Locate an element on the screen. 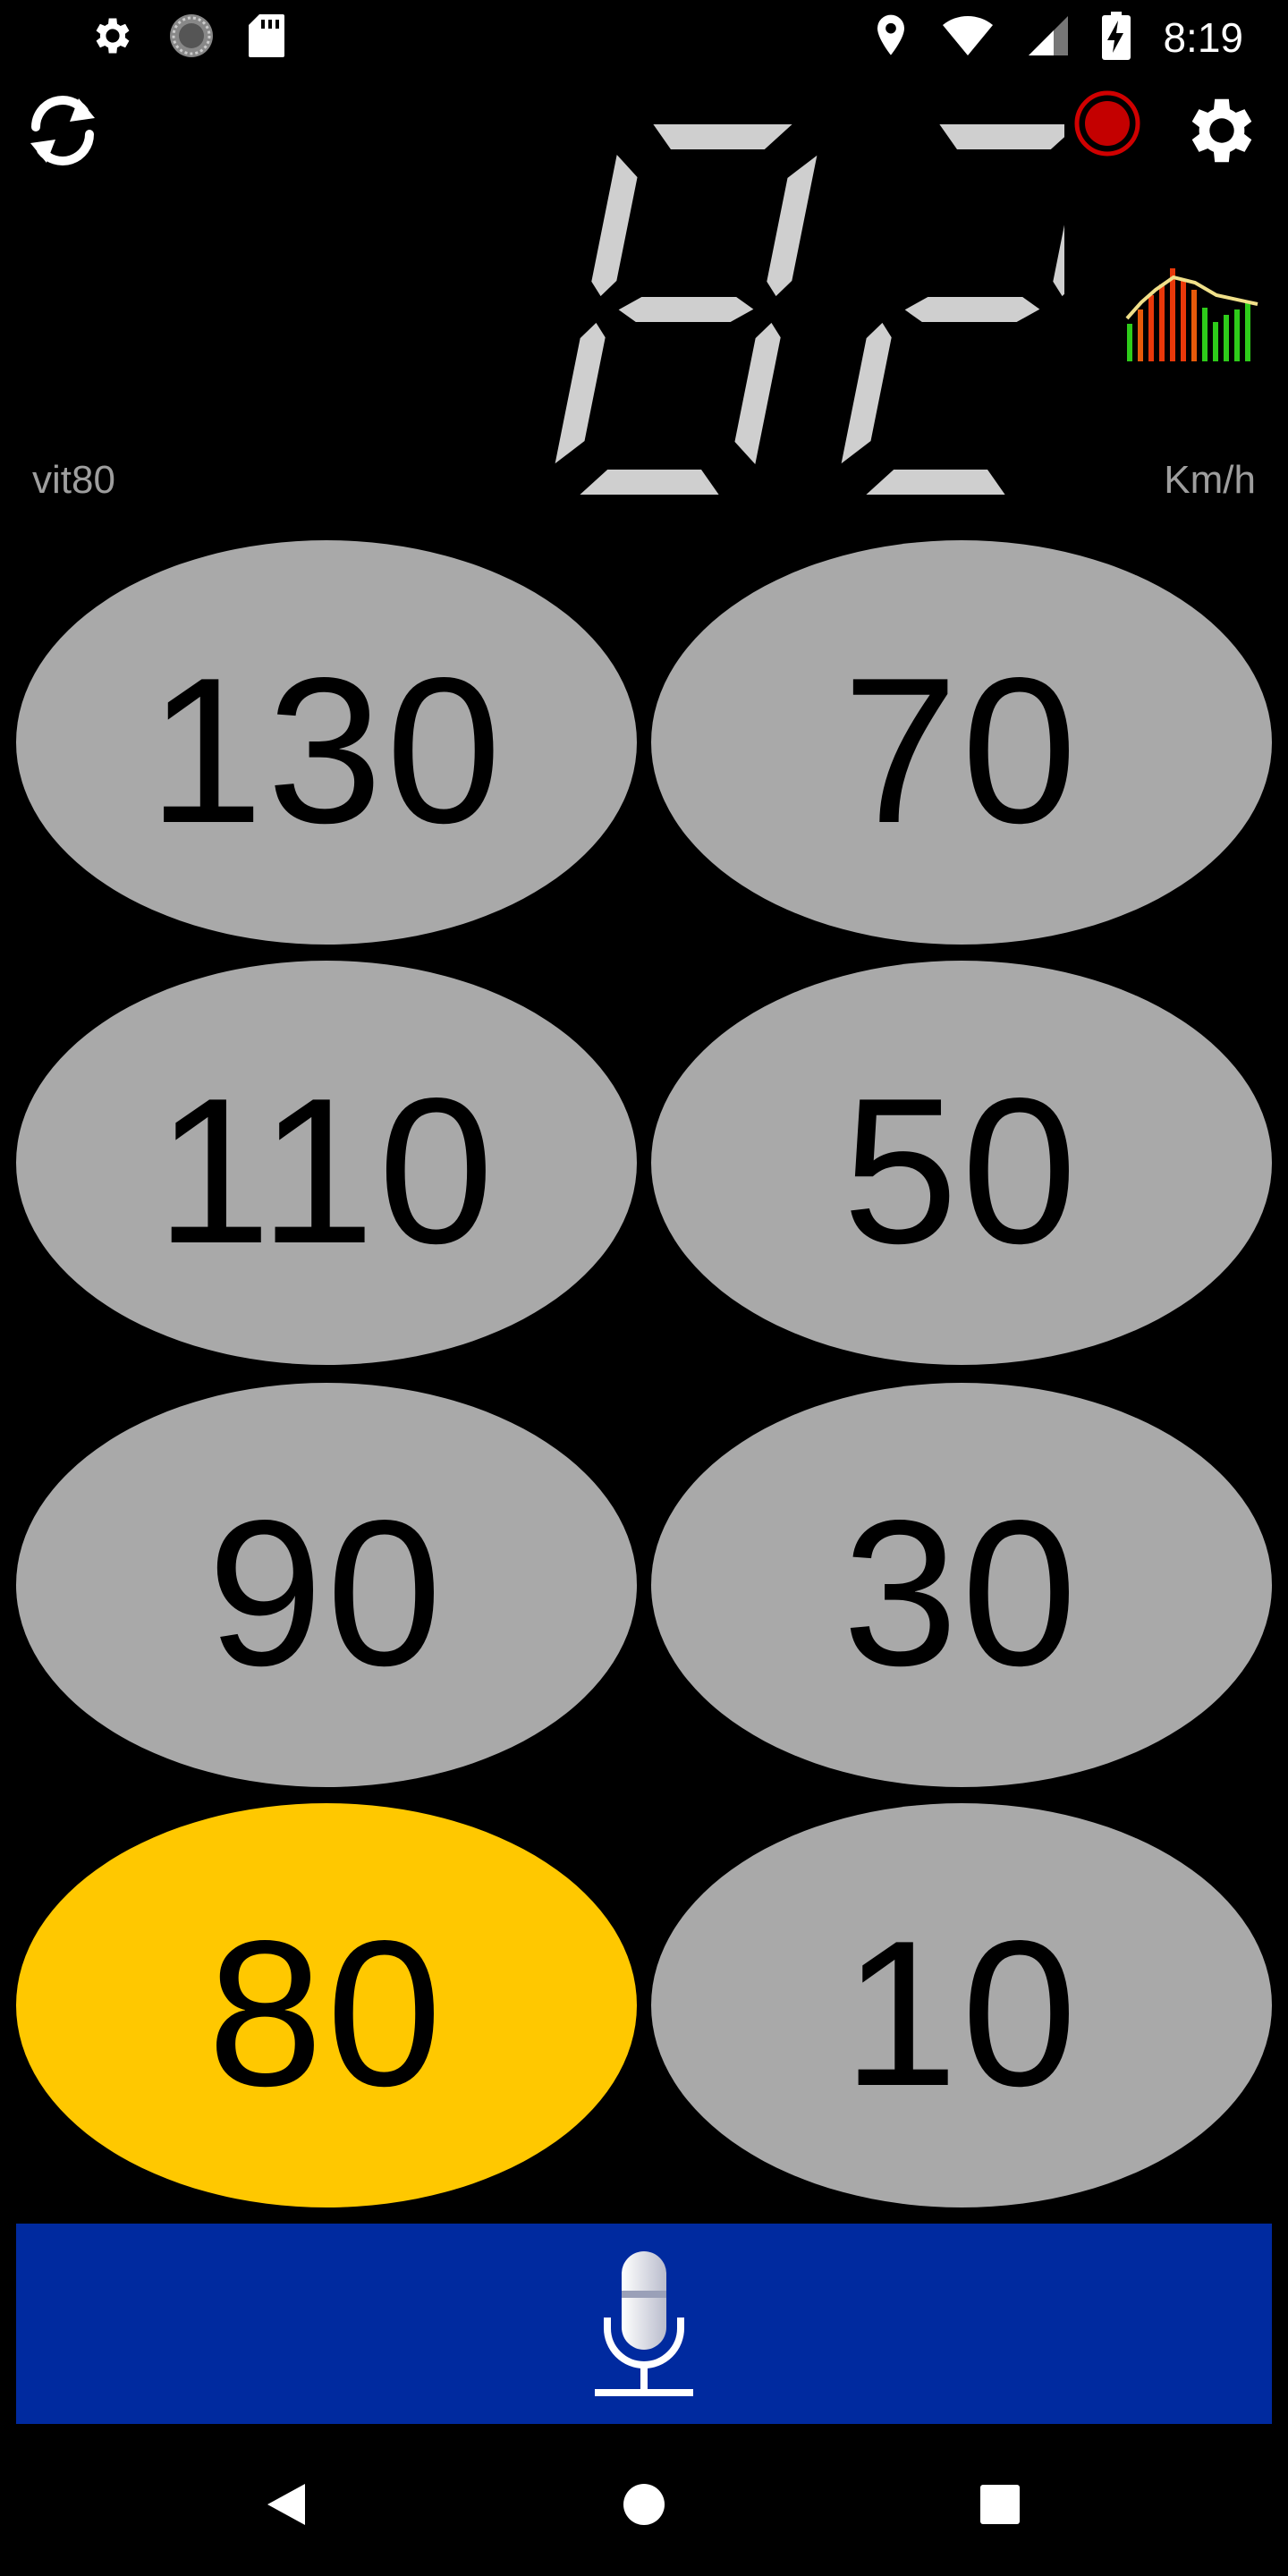 This screenshot has width=1288, height=2576. recents-icon is located at coordinates (1000, 2504).